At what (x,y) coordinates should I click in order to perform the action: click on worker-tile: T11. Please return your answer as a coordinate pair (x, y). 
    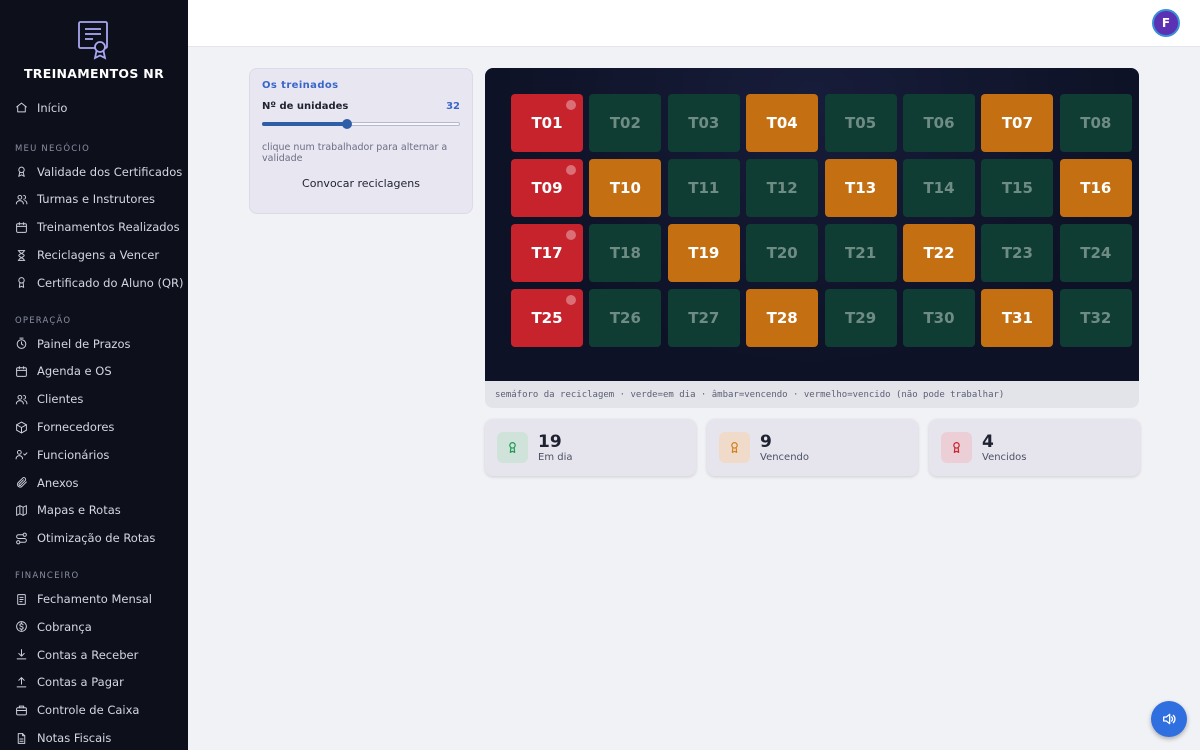
    Looking at the image, I should click on (703, 188).